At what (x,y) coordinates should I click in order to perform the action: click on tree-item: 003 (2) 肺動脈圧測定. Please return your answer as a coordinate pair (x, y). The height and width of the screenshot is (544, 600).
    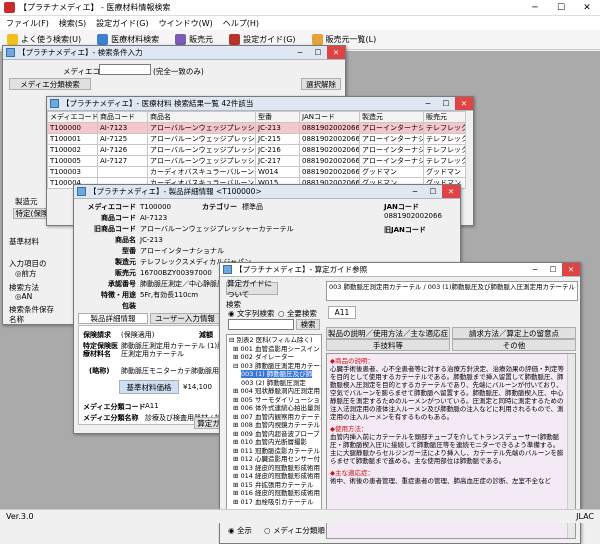
    Looking at the image, I should click on (274, 383).